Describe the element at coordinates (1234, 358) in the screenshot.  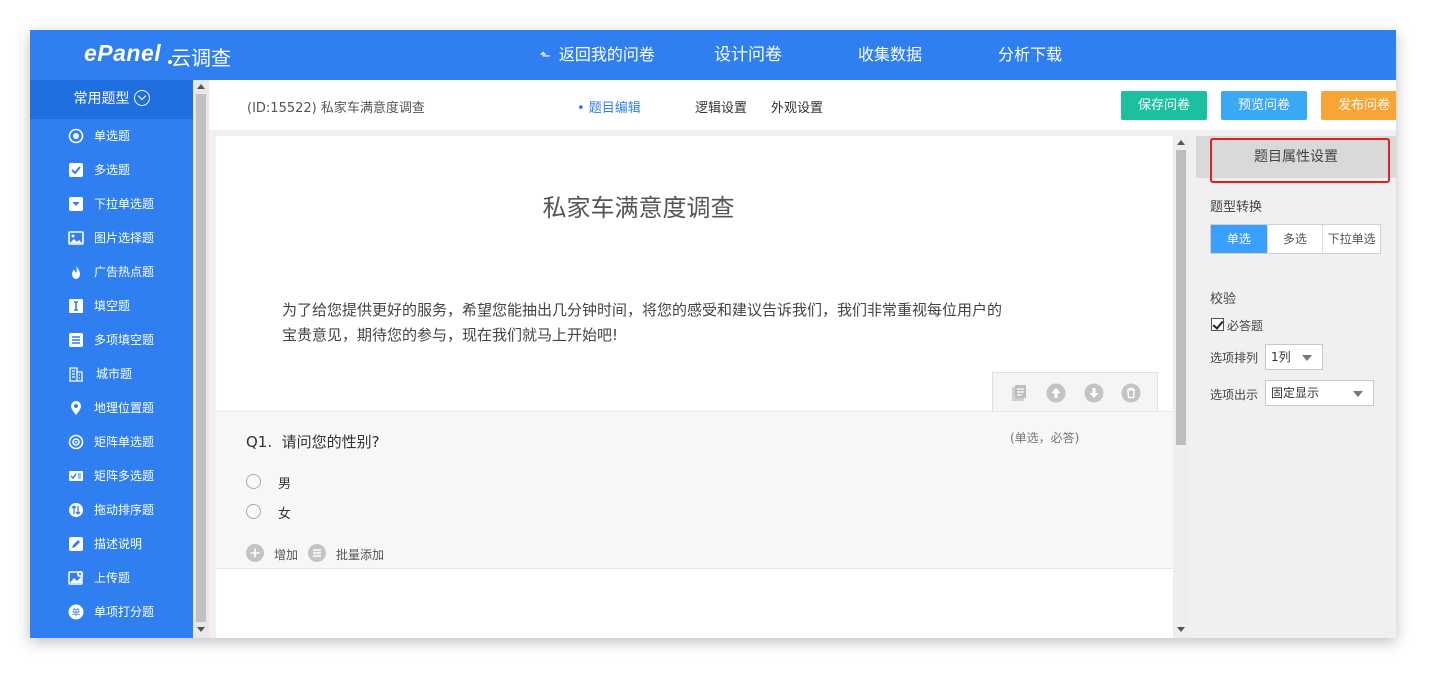
I see `arrange-label: 选项排列` at that location.